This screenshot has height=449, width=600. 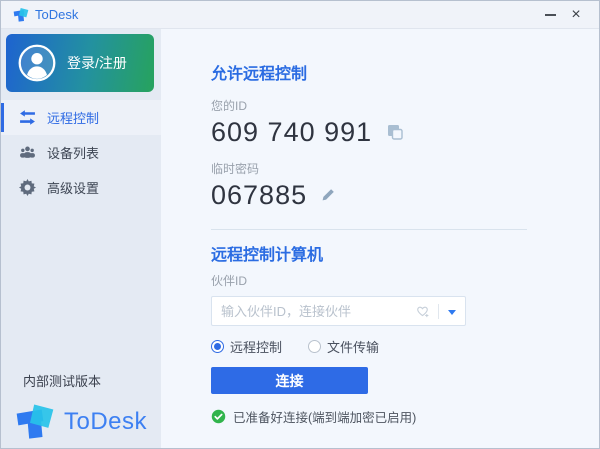 What do you see at coordinates (267, 255) in the screenshot?
I see `remote-computer-title: 远程控制计算机` at bounding box center [267, 255].